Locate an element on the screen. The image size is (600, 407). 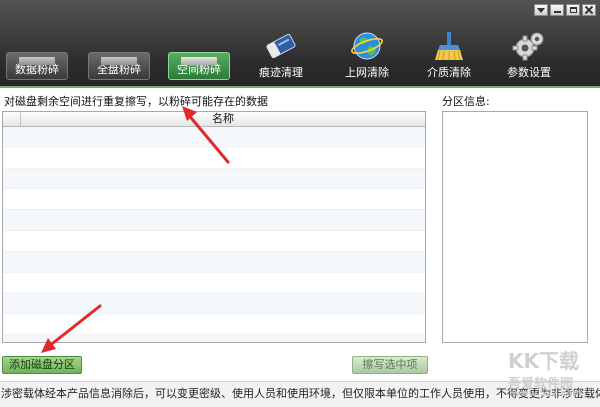
cleaning-brush-icon is located at coordinates (449, 46).